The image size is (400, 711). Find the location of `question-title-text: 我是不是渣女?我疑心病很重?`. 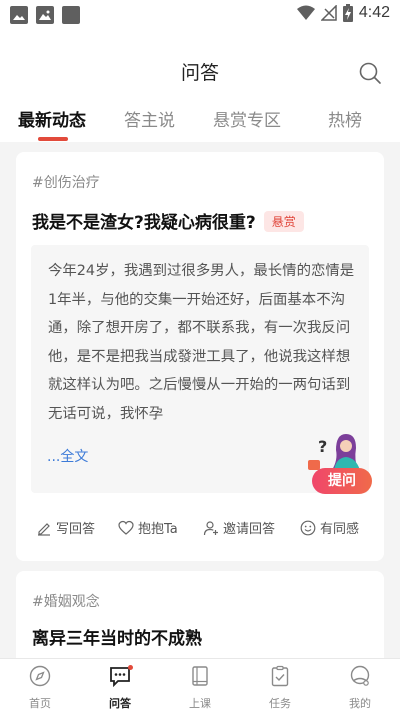

question-title-text: 我是不是渣女?我疑心病很重? is located at coordinates (144, 223).